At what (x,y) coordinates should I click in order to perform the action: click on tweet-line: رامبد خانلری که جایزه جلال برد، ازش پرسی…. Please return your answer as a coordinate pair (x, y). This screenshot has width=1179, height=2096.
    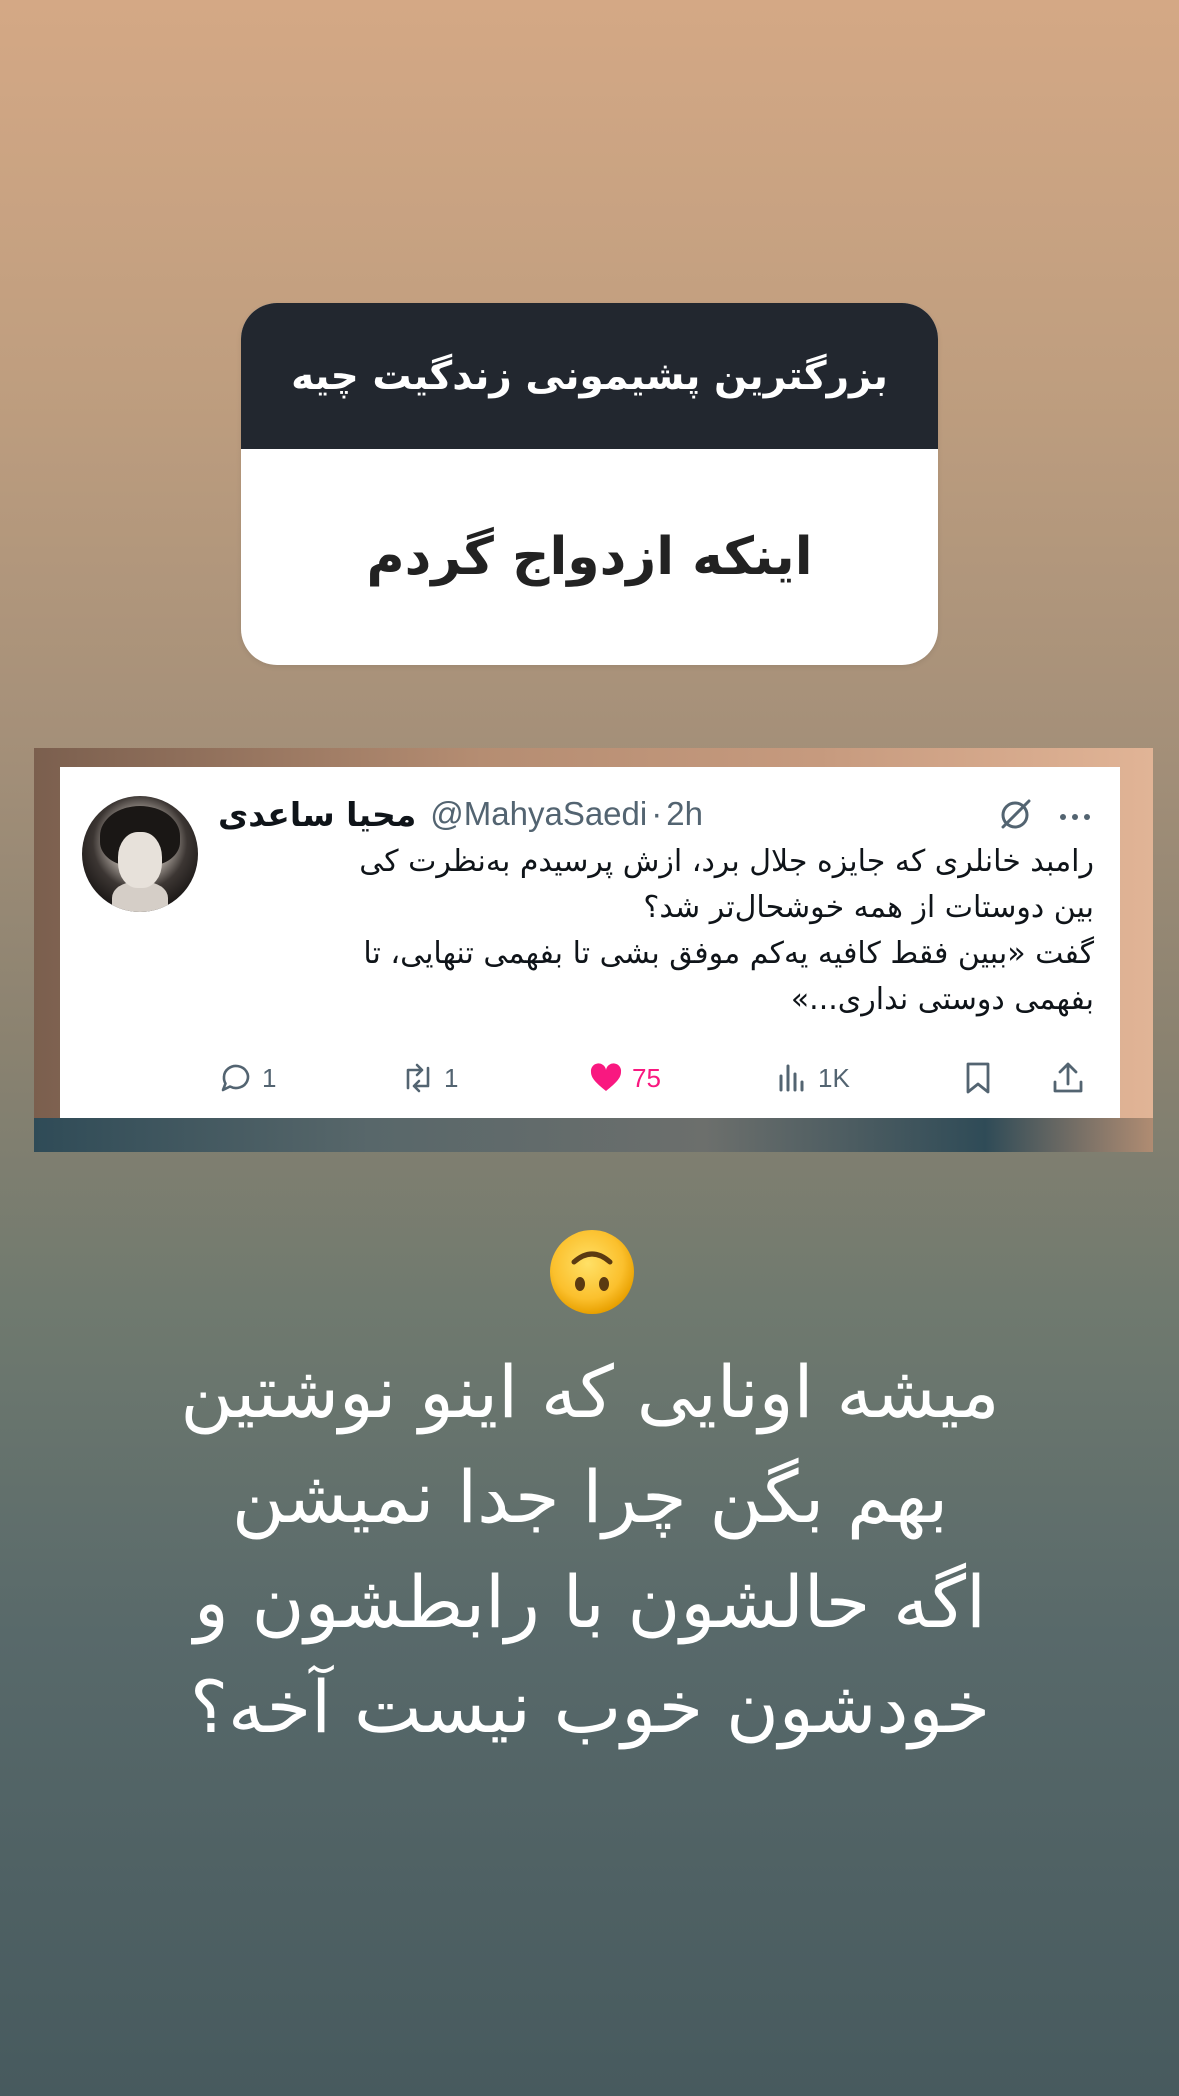
    Looking at the image, I should click on (726, 861).